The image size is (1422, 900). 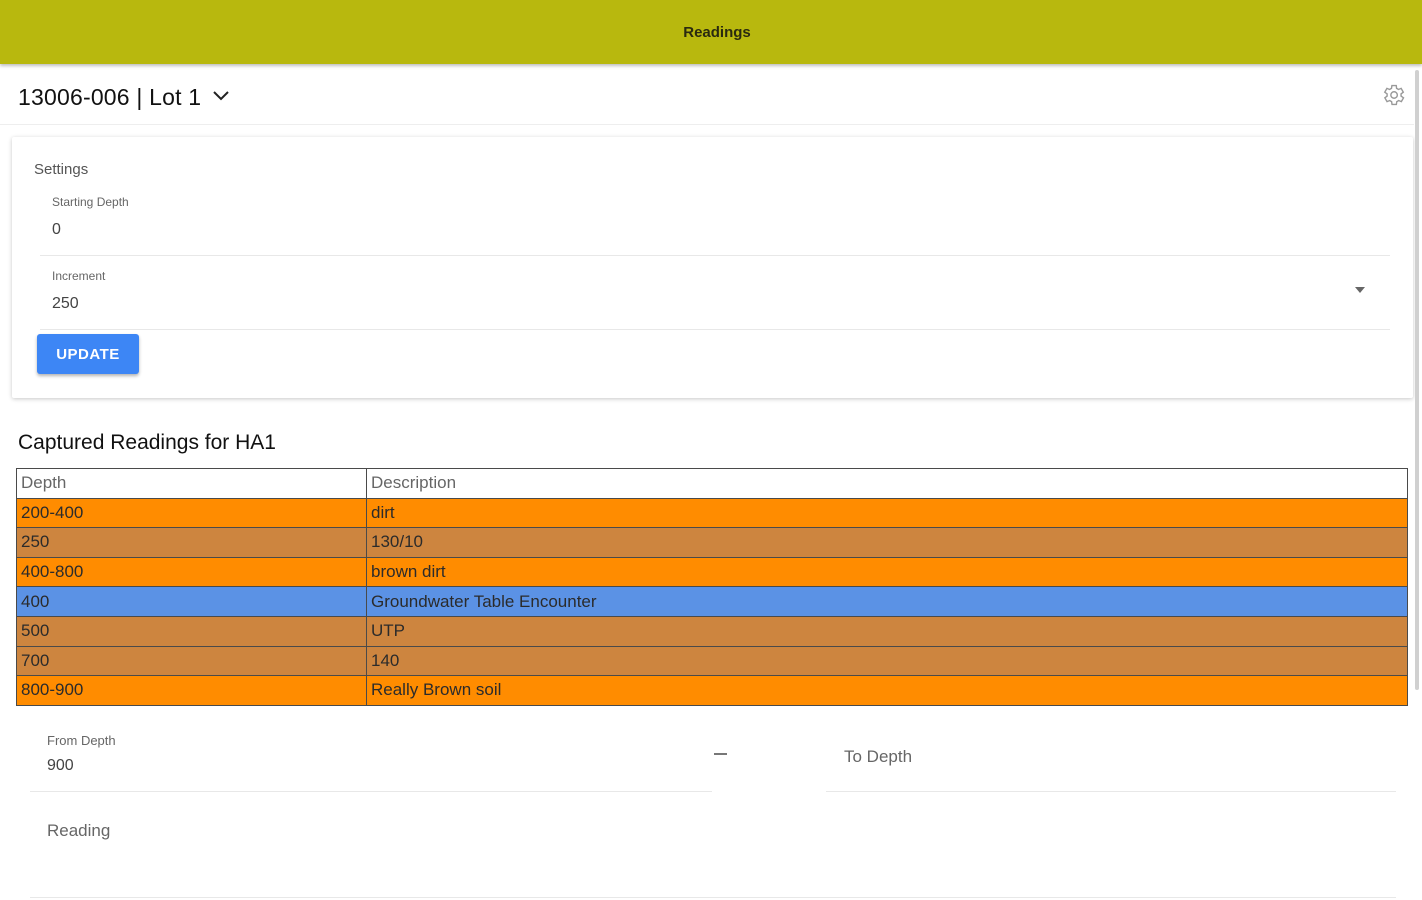 I want to click on project-selector: 13006-006 | Lot 1, so click(x=124, y=97).